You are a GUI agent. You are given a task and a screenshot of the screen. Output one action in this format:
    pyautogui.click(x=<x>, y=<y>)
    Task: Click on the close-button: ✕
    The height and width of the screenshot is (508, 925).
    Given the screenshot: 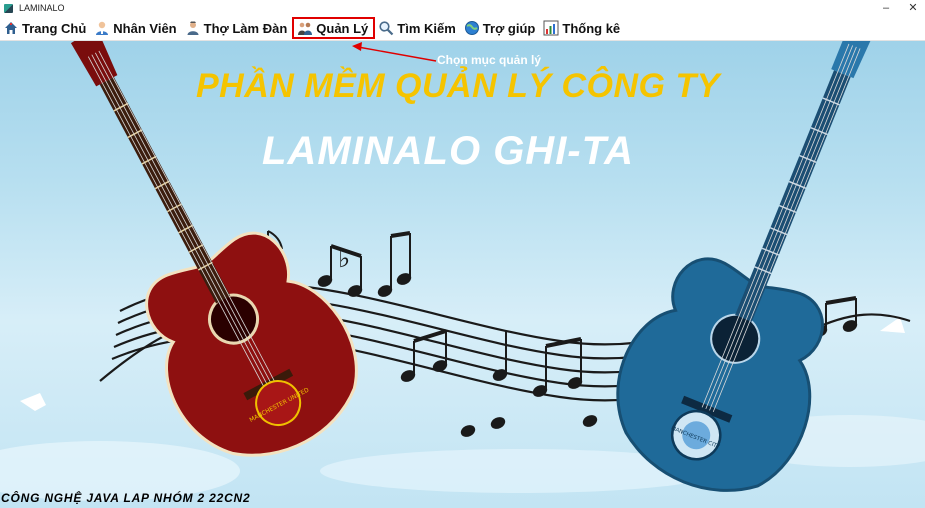 What is the action you would take?
    pyautogui.click(x=913, y=8)
    